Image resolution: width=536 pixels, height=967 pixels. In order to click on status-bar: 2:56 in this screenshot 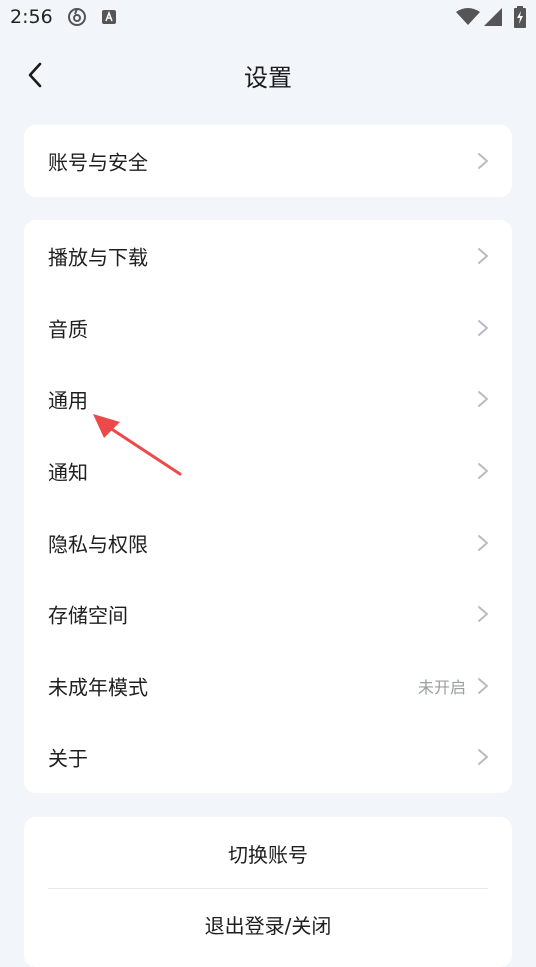, I will do `click(268, 18)`.